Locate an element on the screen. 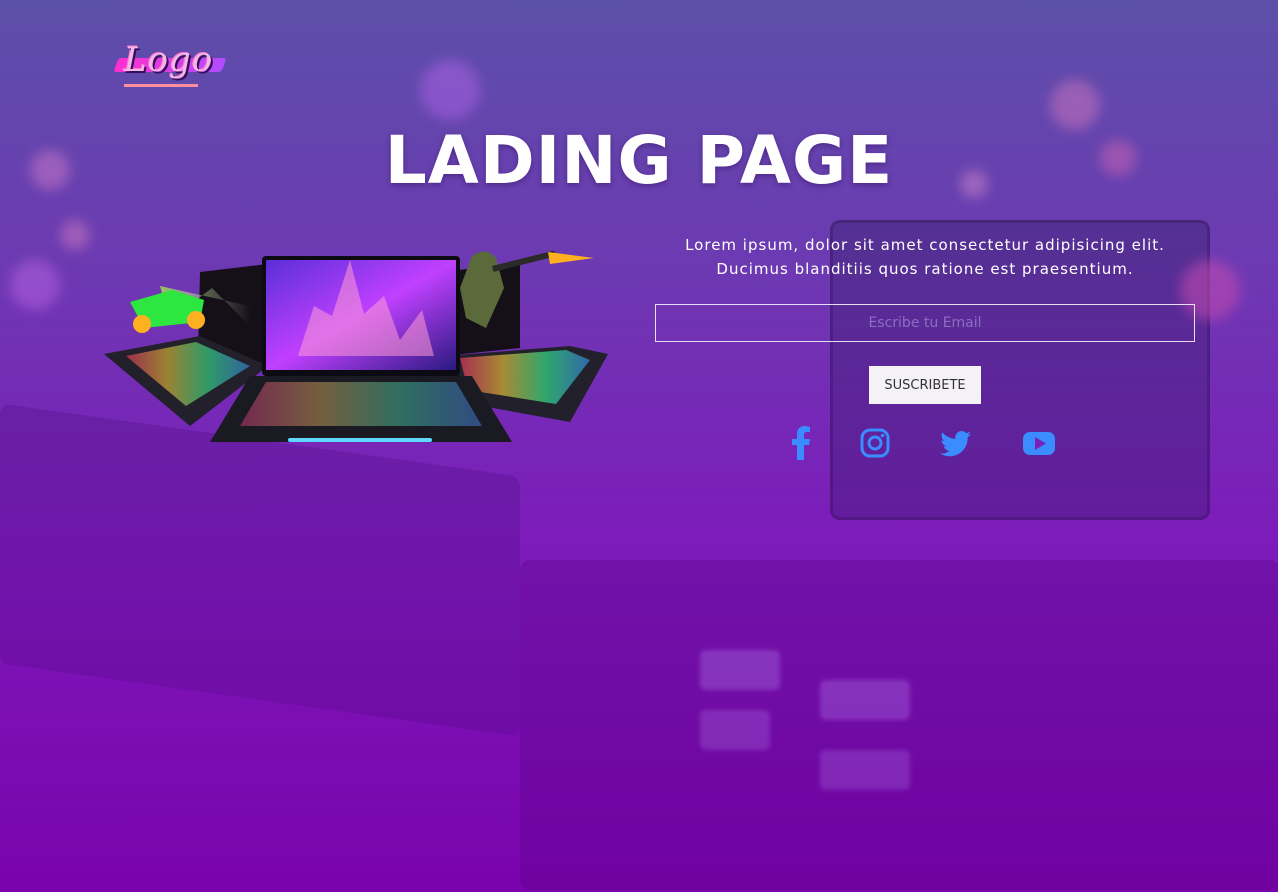 This screenshot has height=892, width=1278. page-title: LADING PAGE is located at coordinates (639, 160).